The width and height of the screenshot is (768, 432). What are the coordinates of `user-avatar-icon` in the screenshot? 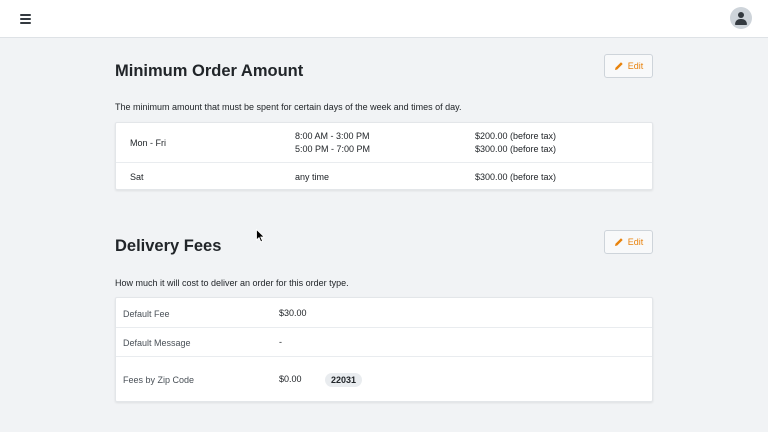 It's located at (741, 18).